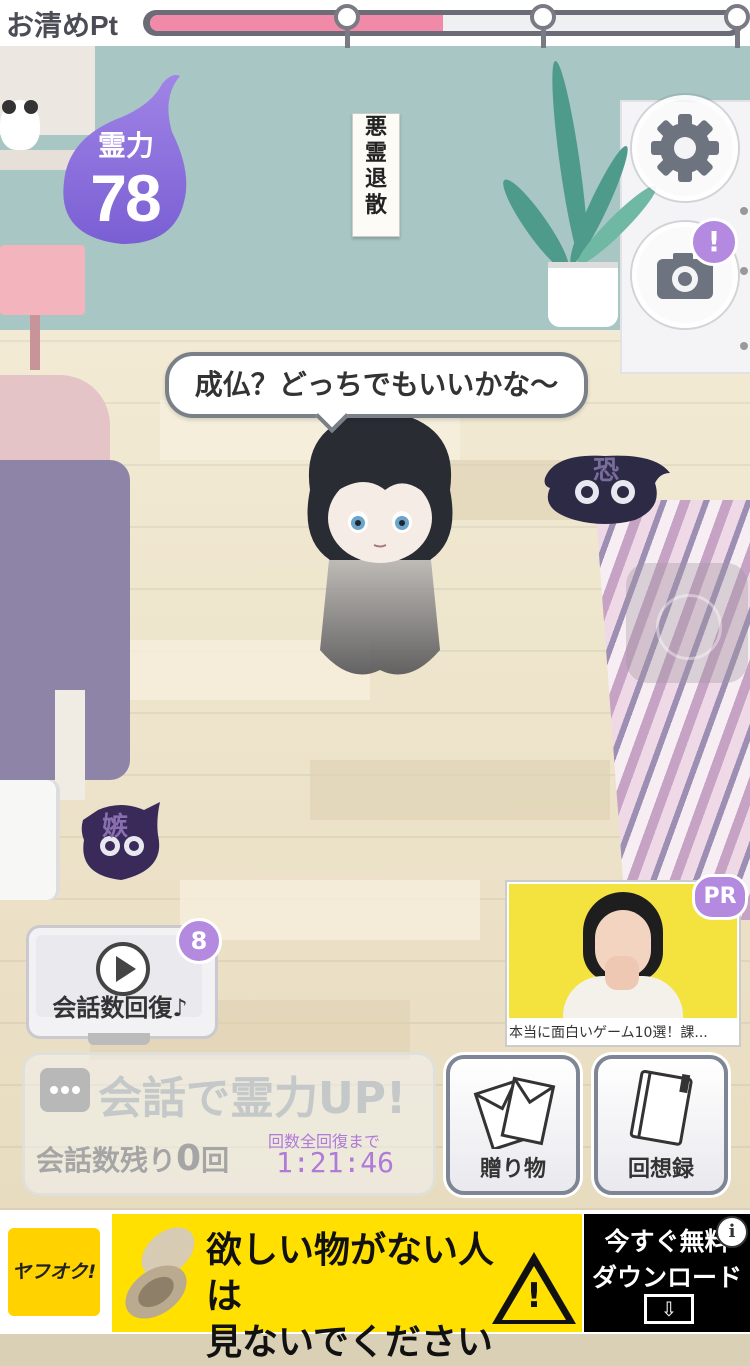 This screenshot has height=1366, width=750. I want to click on evil-spirit-fear: 恐, so click(605, 488).